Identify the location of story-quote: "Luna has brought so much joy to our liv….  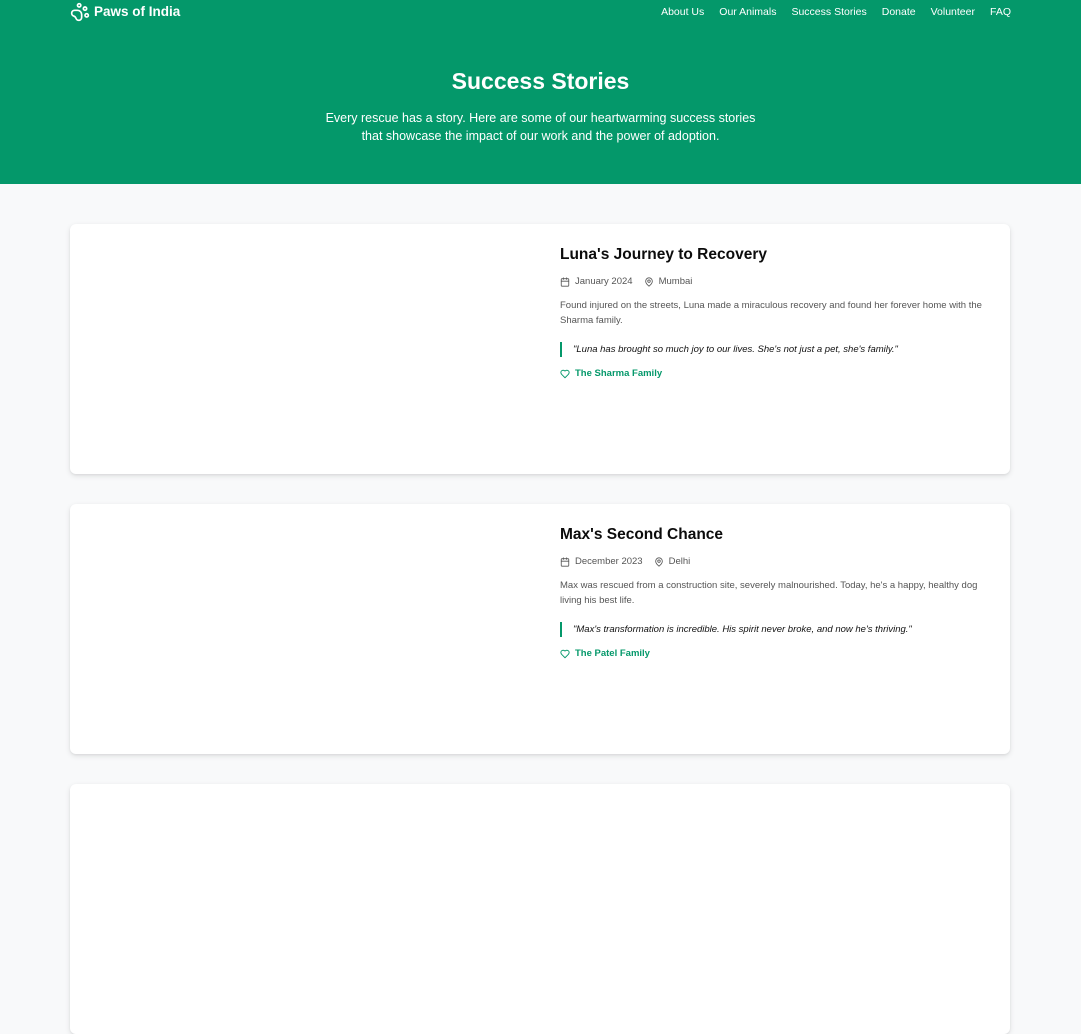
(774, 349).